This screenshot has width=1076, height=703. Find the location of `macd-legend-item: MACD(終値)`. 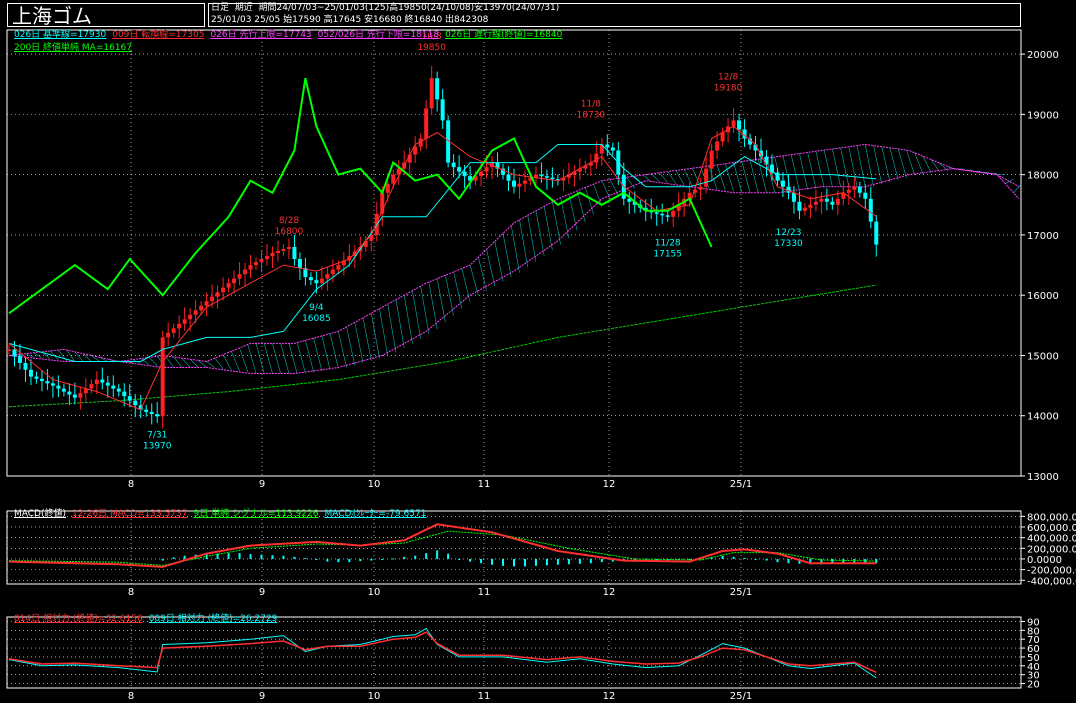

macd-legend-item: MACD(終値) is located at coordinates (40, 514).